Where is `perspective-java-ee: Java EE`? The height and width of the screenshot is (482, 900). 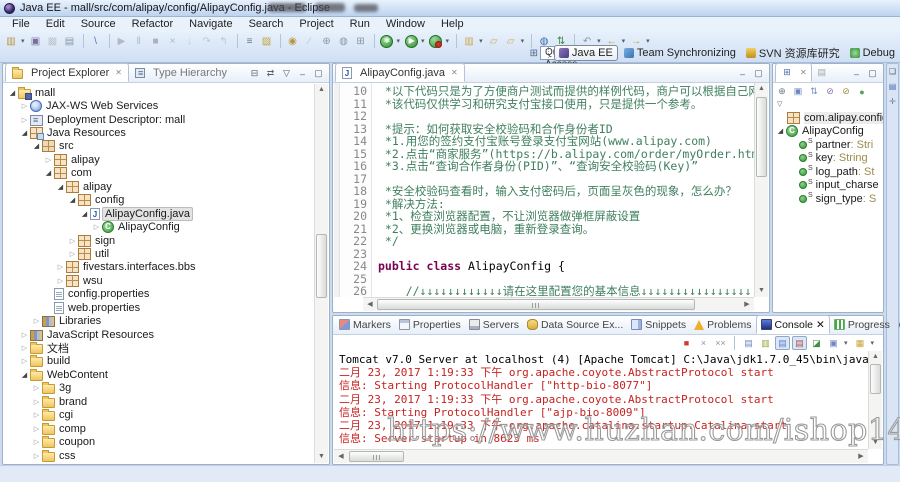 perspective-java-ee: Java EE is located at coordinates (585, 53).